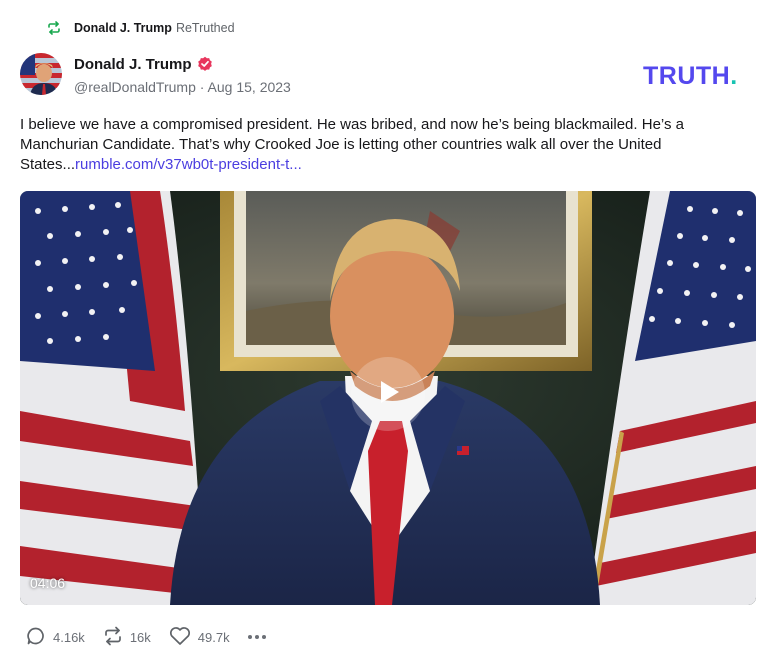  I want to click on reply-icon, so click(39, 637).